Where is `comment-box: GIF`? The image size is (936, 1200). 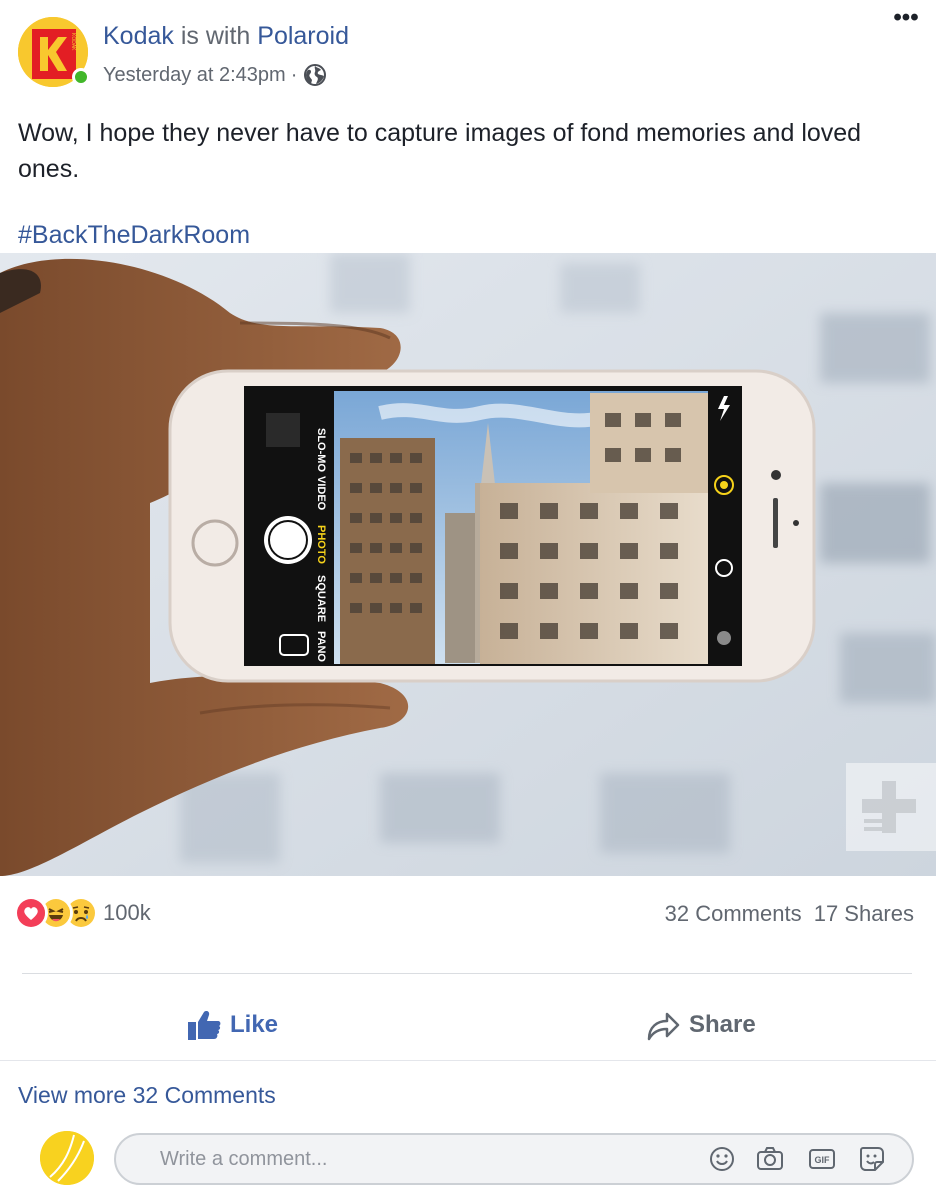
comment-box: GIF is located at coordinates (514, 1159).